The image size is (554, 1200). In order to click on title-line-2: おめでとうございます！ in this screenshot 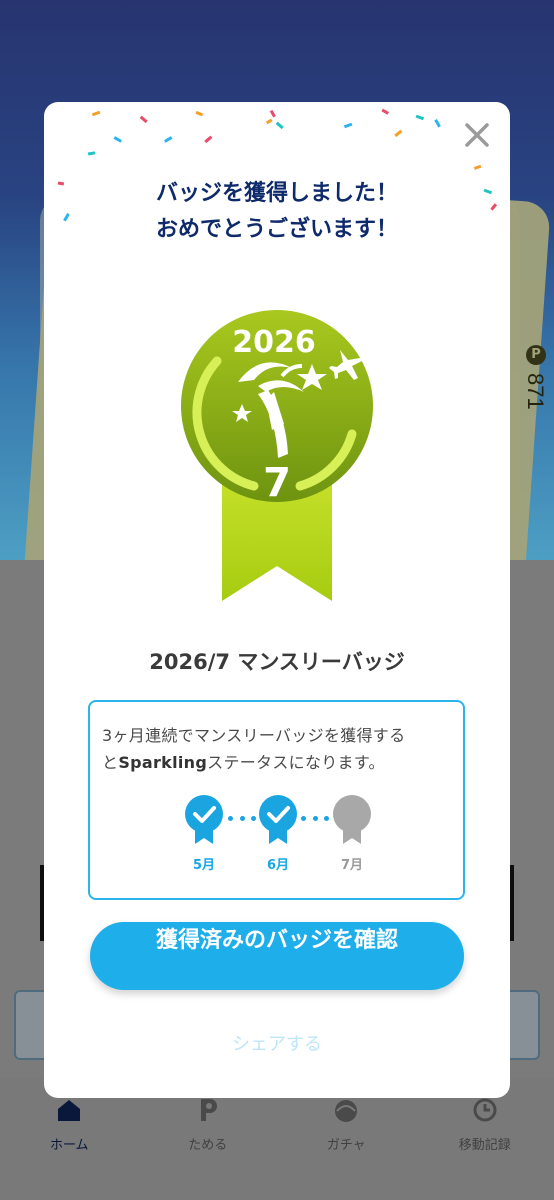, I will do `click(276, 229)`.